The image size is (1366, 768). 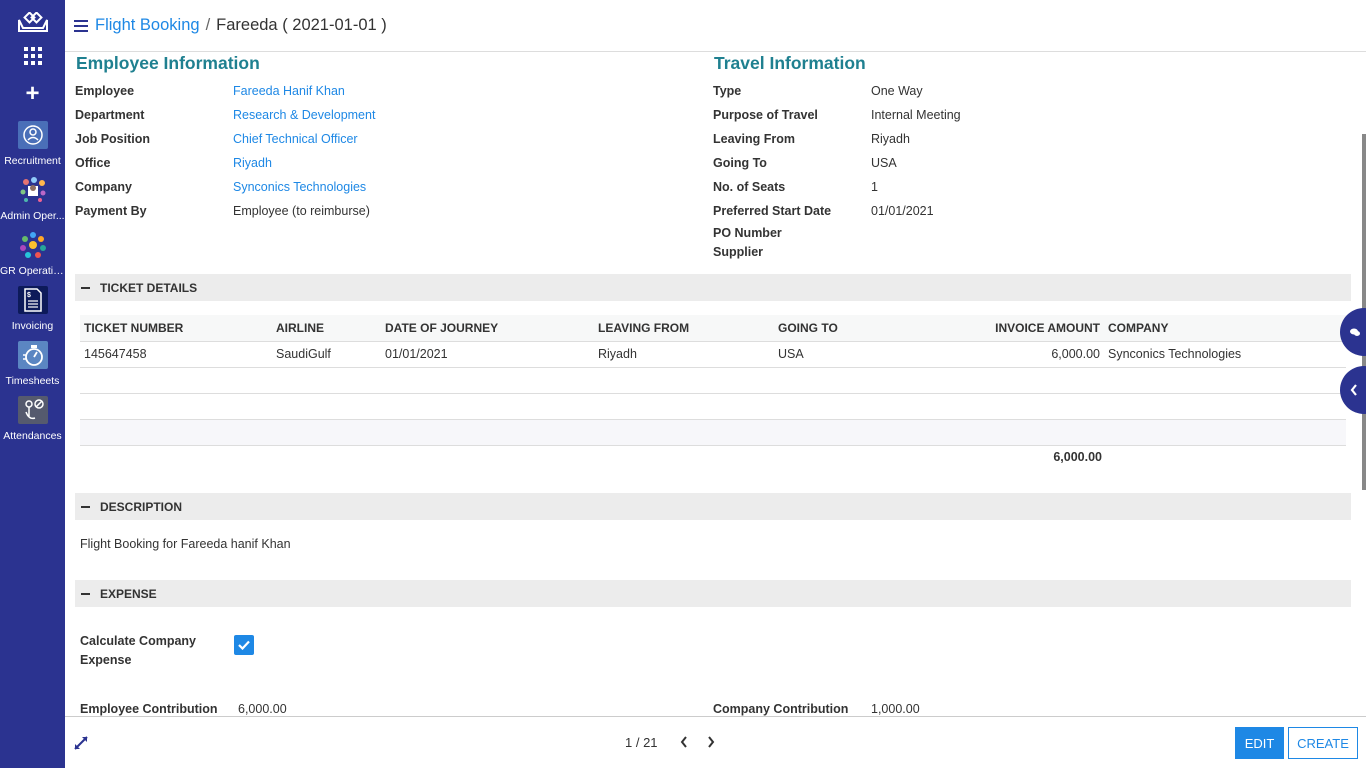 I want to click on field-payment-by: Payment By Employee (to reimburse), so click(x=222, y=211).